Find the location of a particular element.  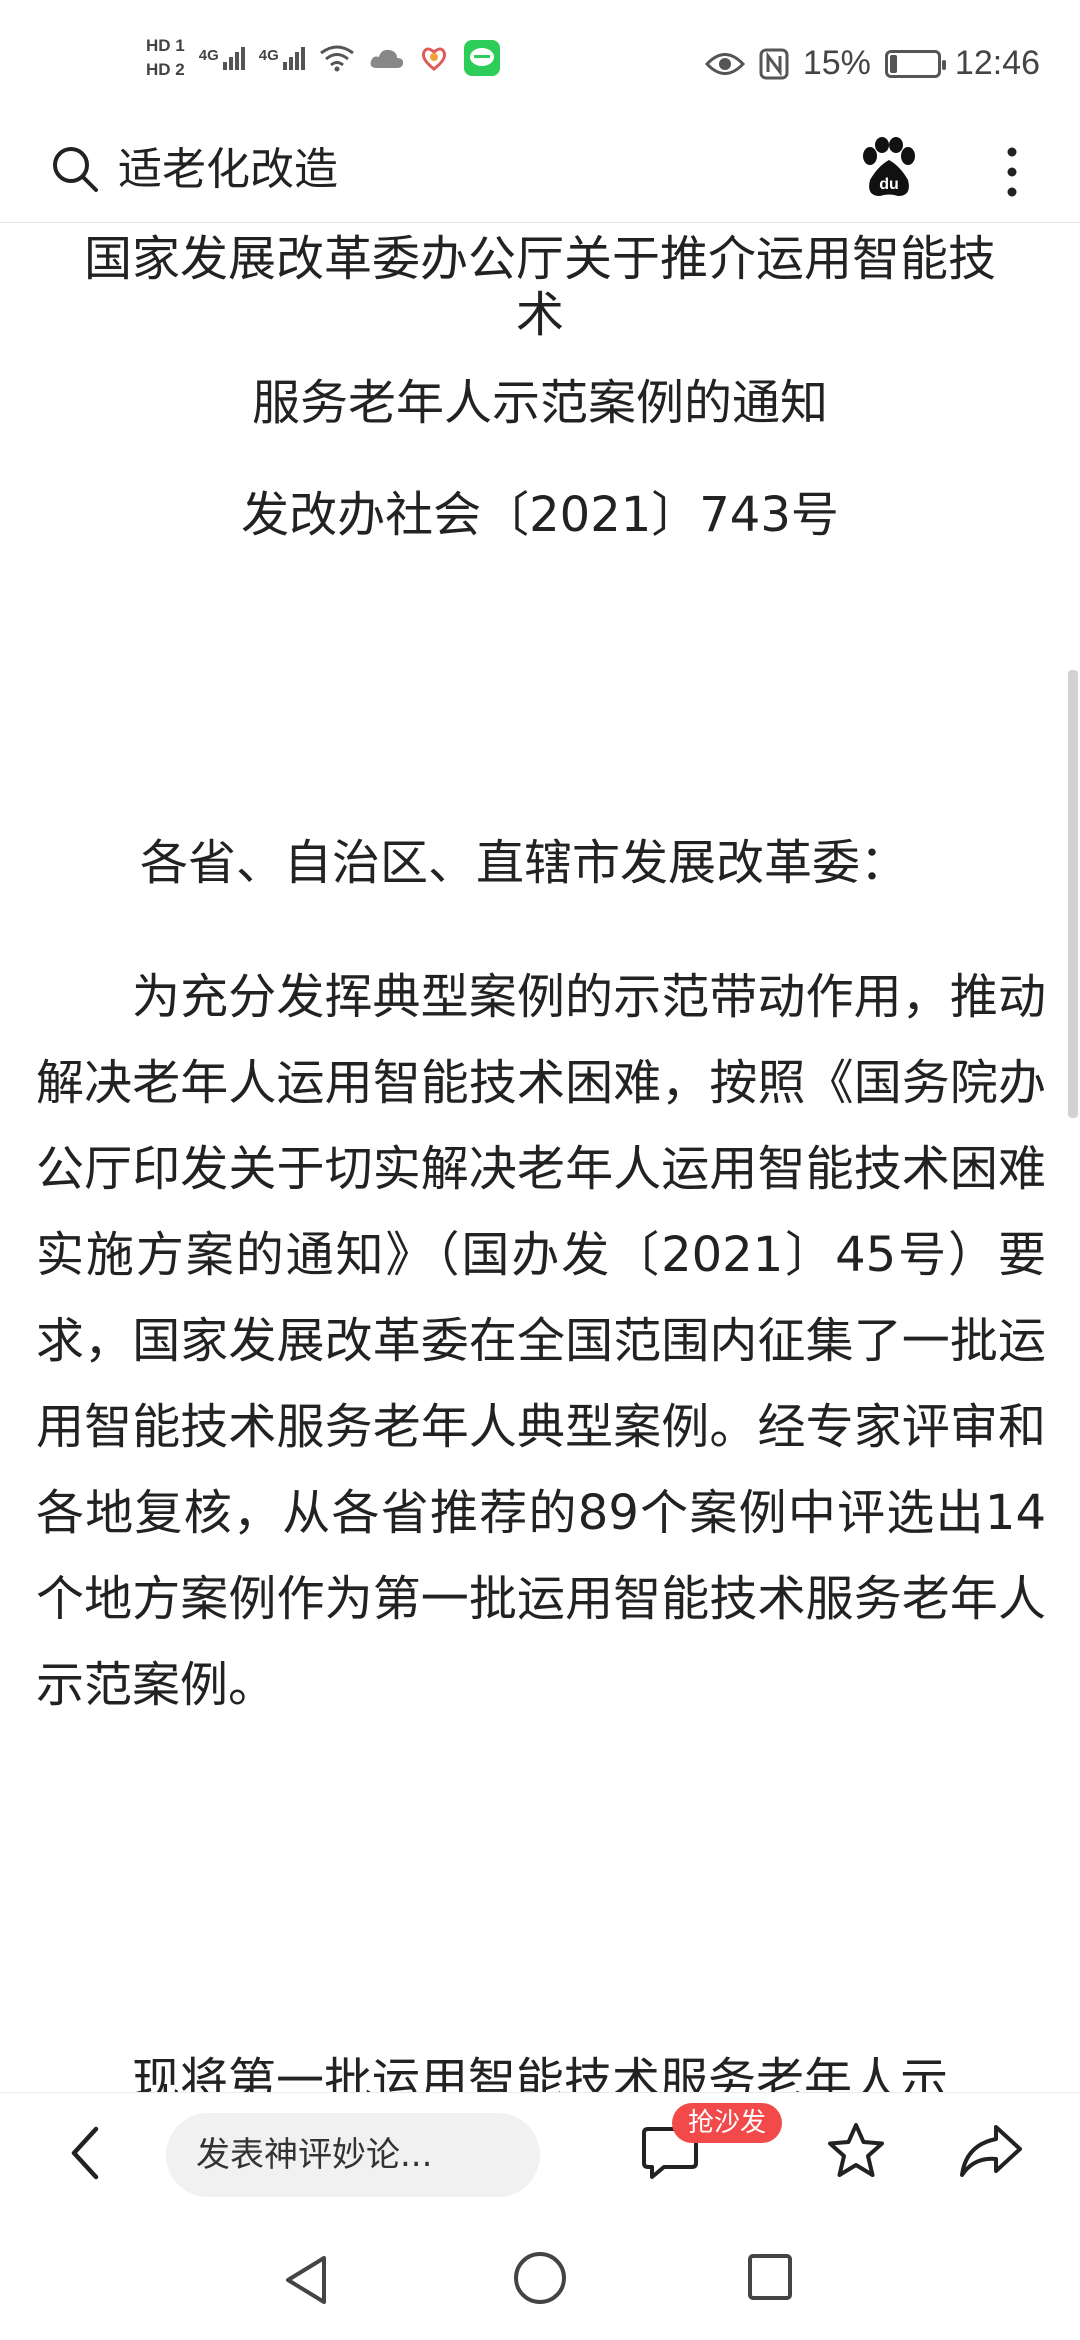

share-icon is located at coordinates (991, 2151).